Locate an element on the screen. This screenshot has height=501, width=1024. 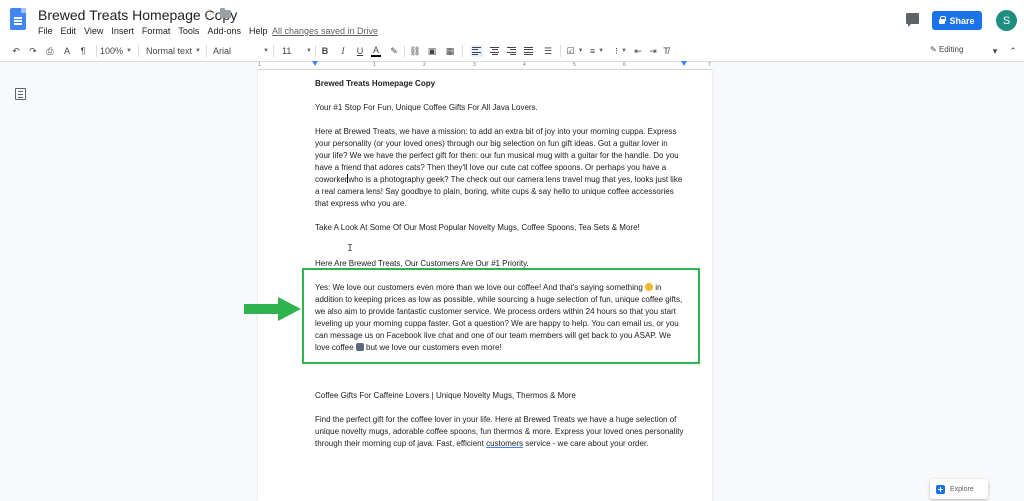
right-indent-marker-icon is located at coordinates (684, 63).